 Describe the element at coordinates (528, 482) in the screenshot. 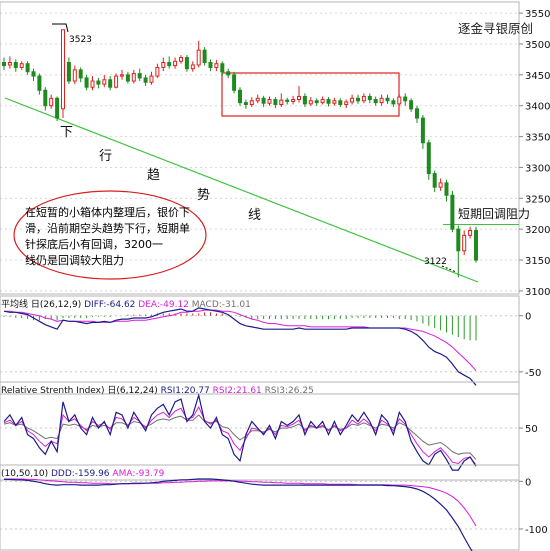

I see `dma-tick-label: 0` at that location.